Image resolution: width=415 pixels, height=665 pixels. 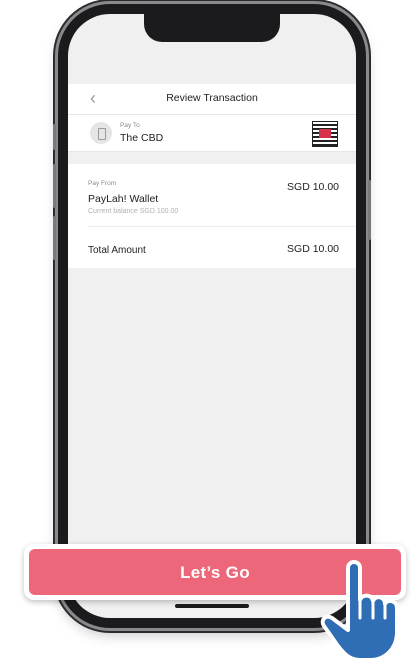 I want to click on pay-from-label: Pay From, so click(x=102, y=183).